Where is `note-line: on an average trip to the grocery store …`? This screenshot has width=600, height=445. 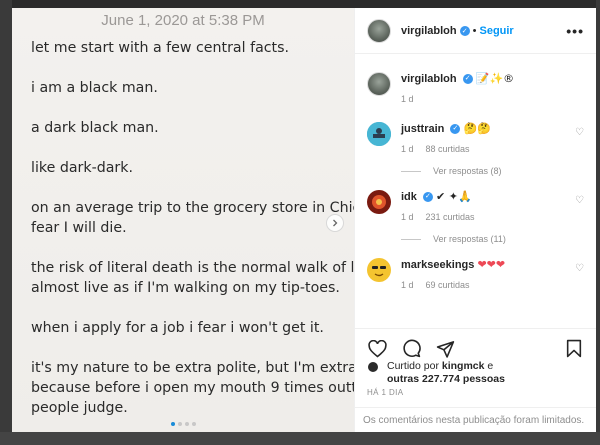 note-line: on an average trip to the grocery store … is located at coordinates (192, 208).